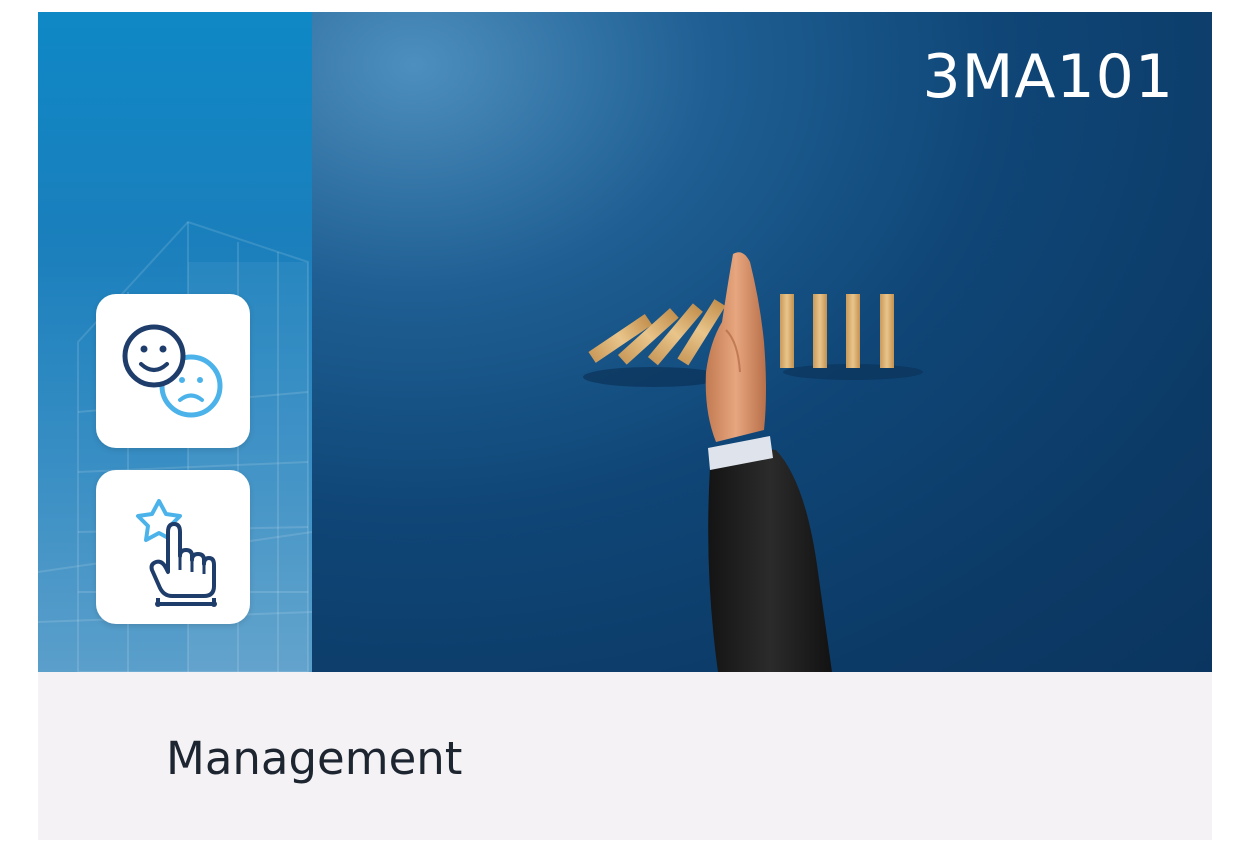  I want to click on course-title: Management, so click(314, 758).